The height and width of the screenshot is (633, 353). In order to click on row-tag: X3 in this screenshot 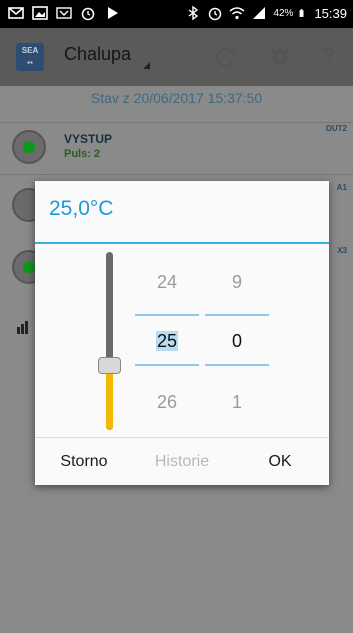, I will do `click(342, 250)`.